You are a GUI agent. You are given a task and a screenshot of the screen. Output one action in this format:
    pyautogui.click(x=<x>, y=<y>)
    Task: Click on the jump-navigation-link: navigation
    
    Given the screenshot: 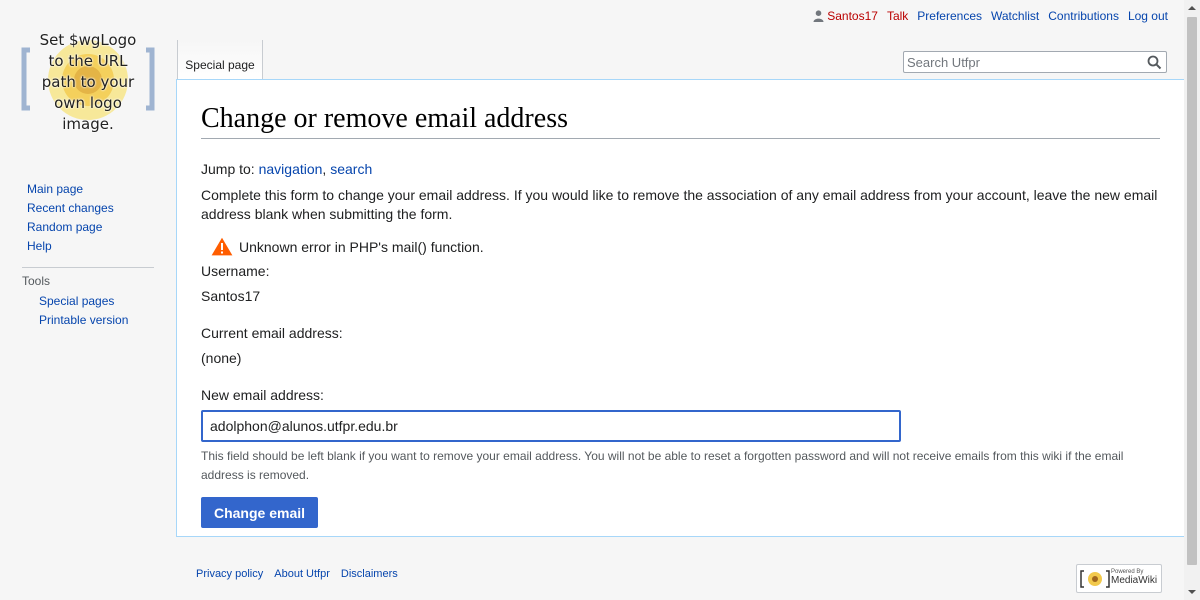 What is the action you would take?
    pyautogui.click(x=291, y=169)
    